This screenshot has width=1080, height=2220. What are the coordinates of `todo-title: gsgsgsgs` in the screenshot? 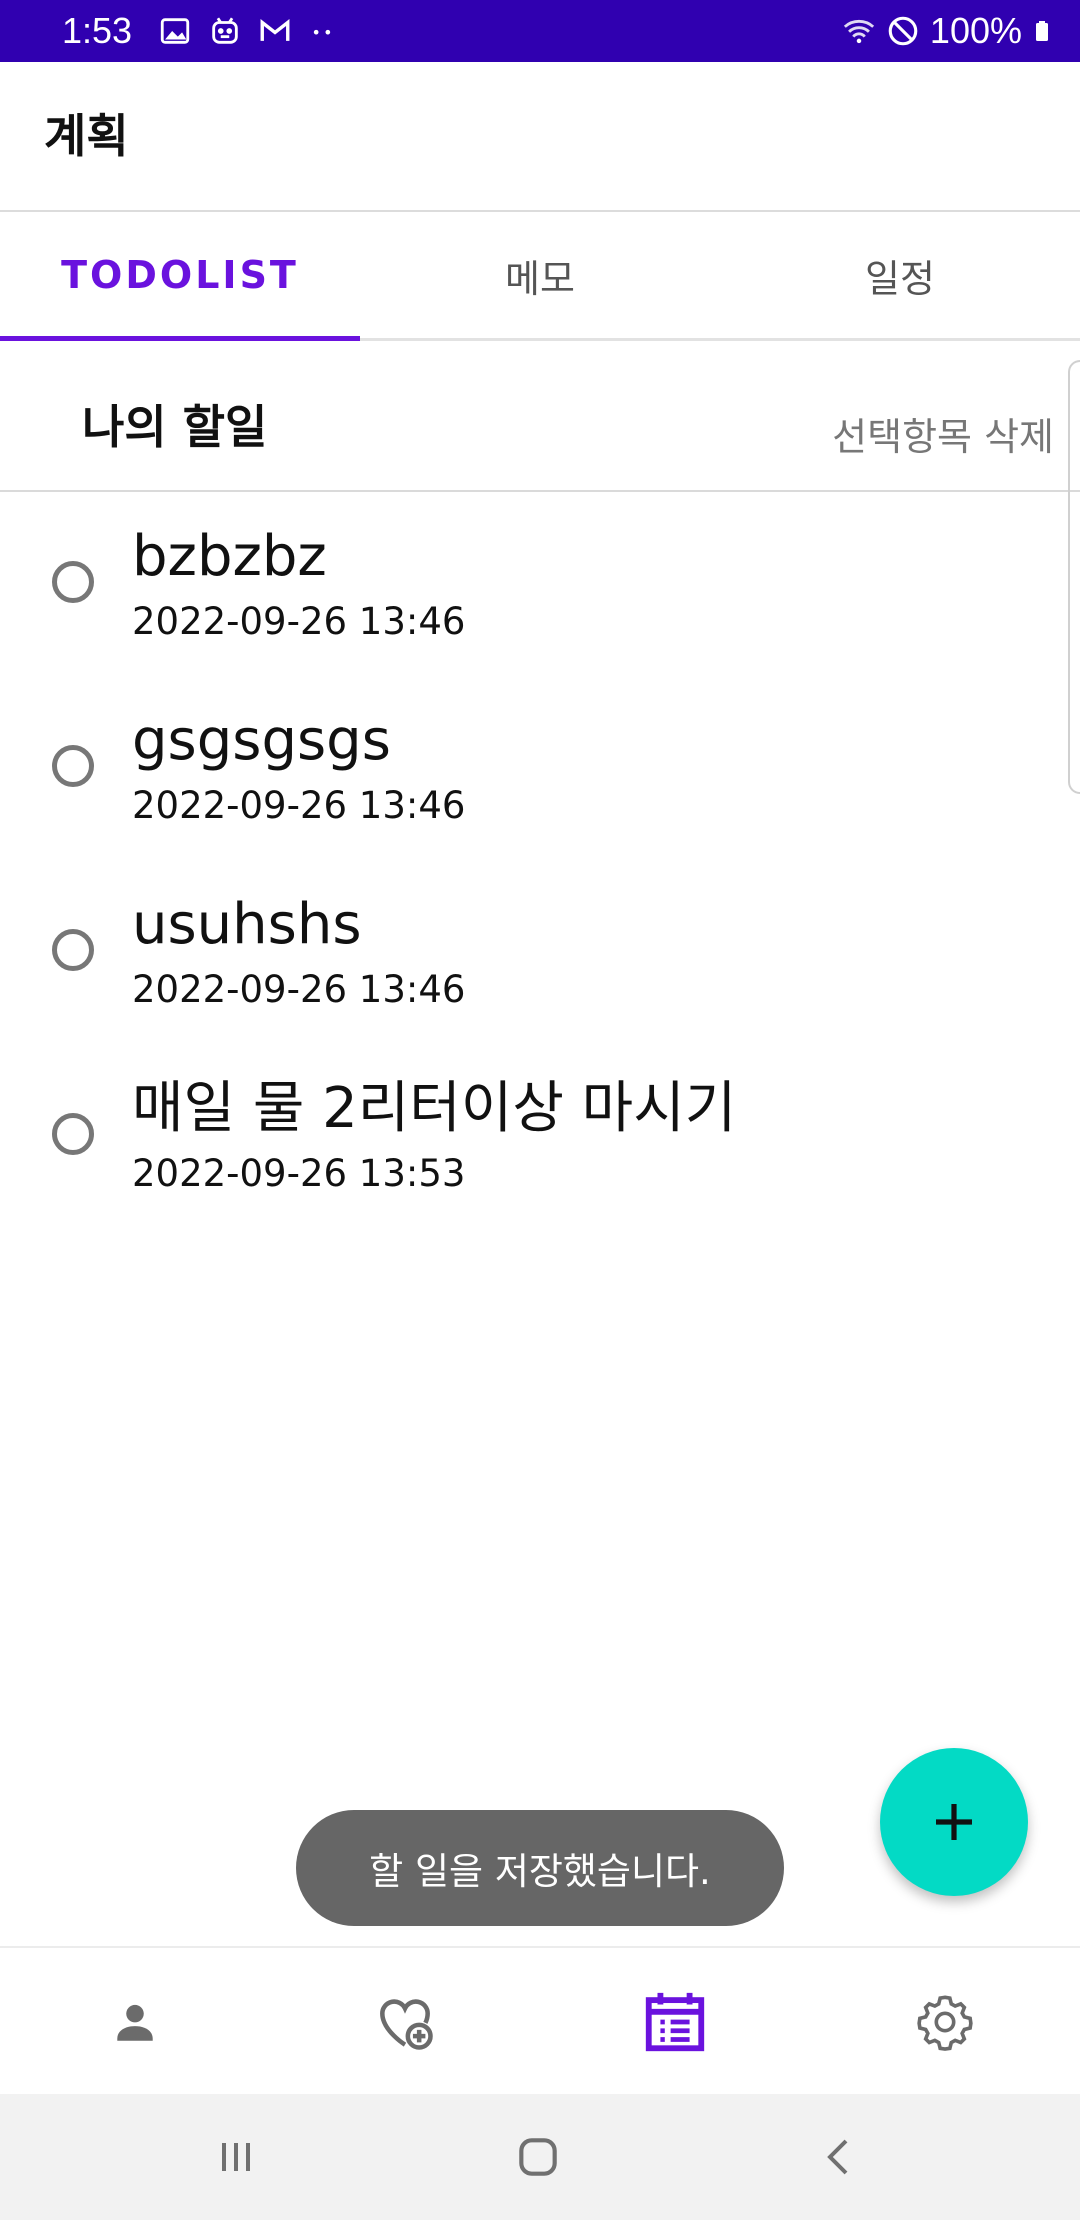 It's located at (261, 740).